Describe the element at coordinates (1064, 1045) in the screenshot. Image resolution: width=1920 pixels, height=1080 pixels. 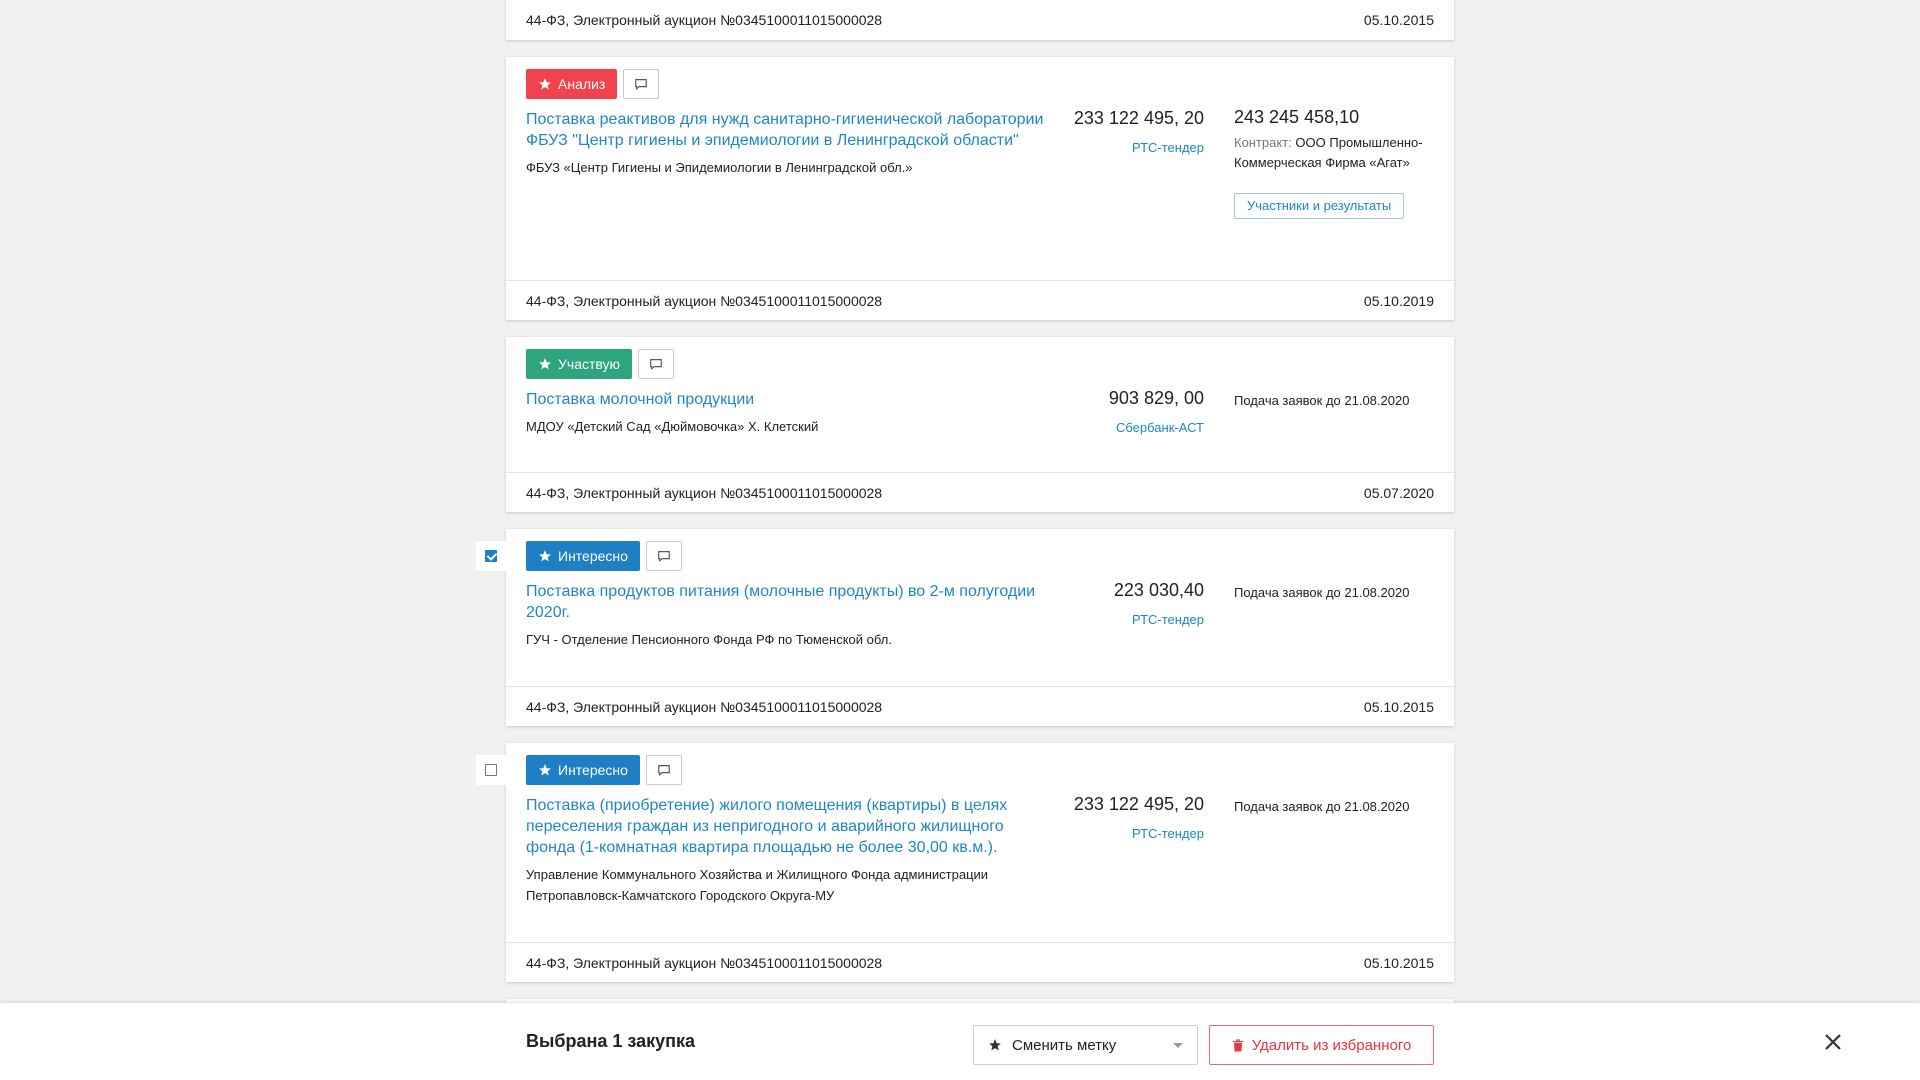
I see `change-label-text: Сменить метку` at that location.